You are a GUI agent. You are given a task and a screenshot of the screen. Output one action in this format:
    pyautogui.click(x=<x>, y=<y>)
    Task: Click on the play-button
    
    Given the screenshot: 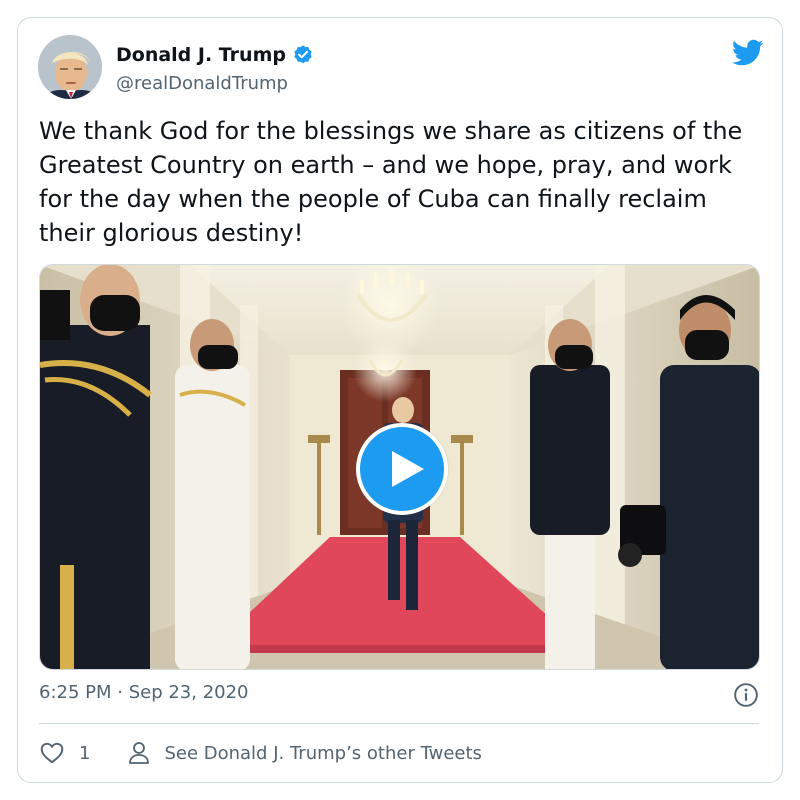 What is the action you would take?
    pyautogui.click(x=402, y=469)
    